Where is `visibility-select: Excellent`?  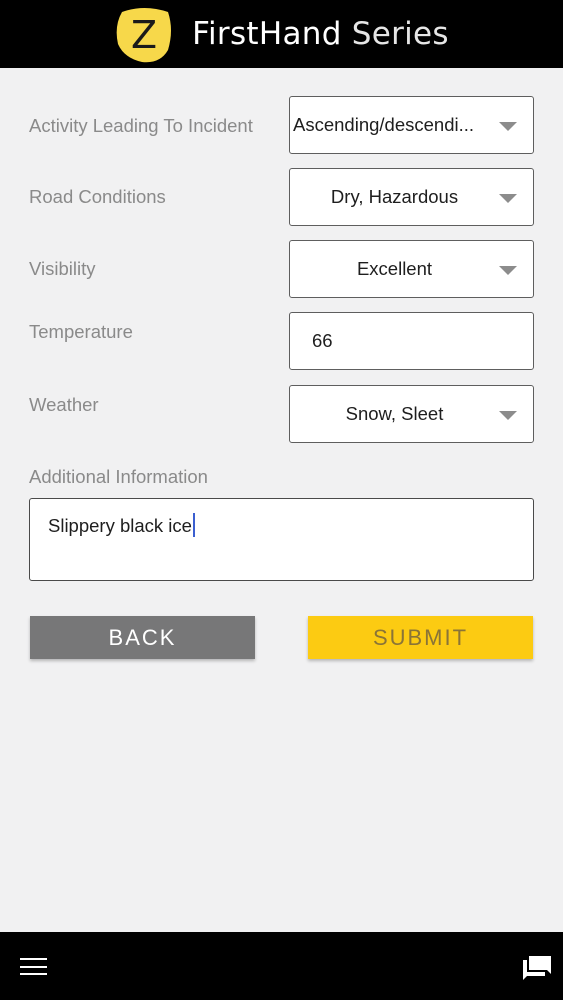
visibility-select: Excellent is located at coordinates (411, 269).